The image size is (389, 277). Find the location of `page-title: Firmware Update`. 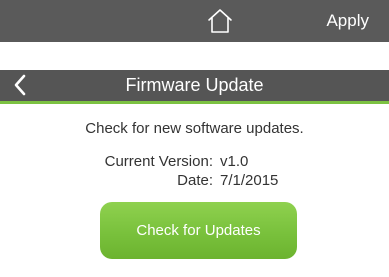

page-title: Firmware Update is located at coordinates (194, 85).